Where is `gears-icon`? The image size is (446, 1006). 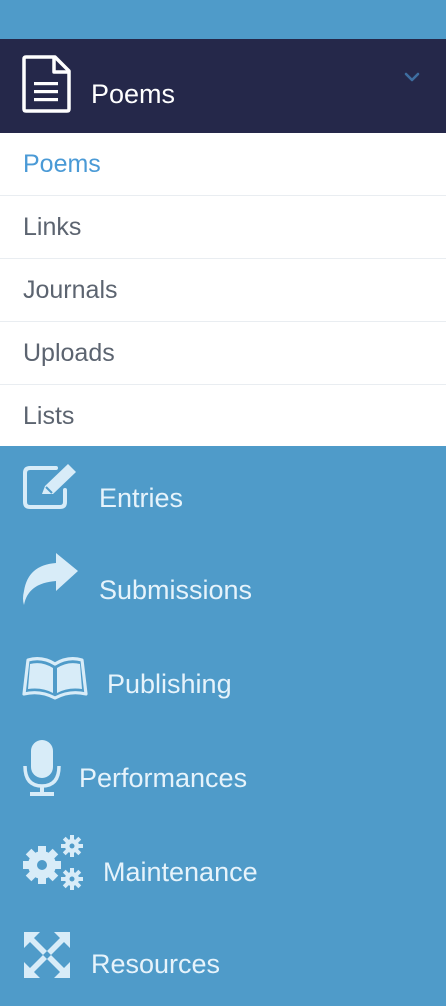 gears-icon is located at coordinates (53, 862).